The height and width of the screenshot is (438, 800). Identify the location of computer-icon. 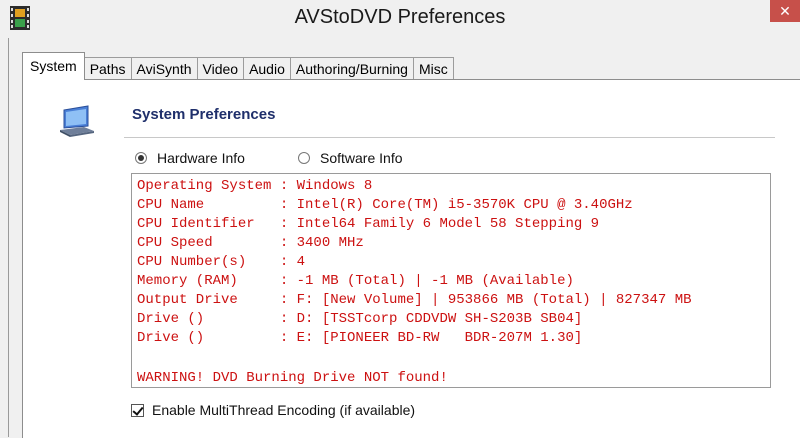
(77, 121).